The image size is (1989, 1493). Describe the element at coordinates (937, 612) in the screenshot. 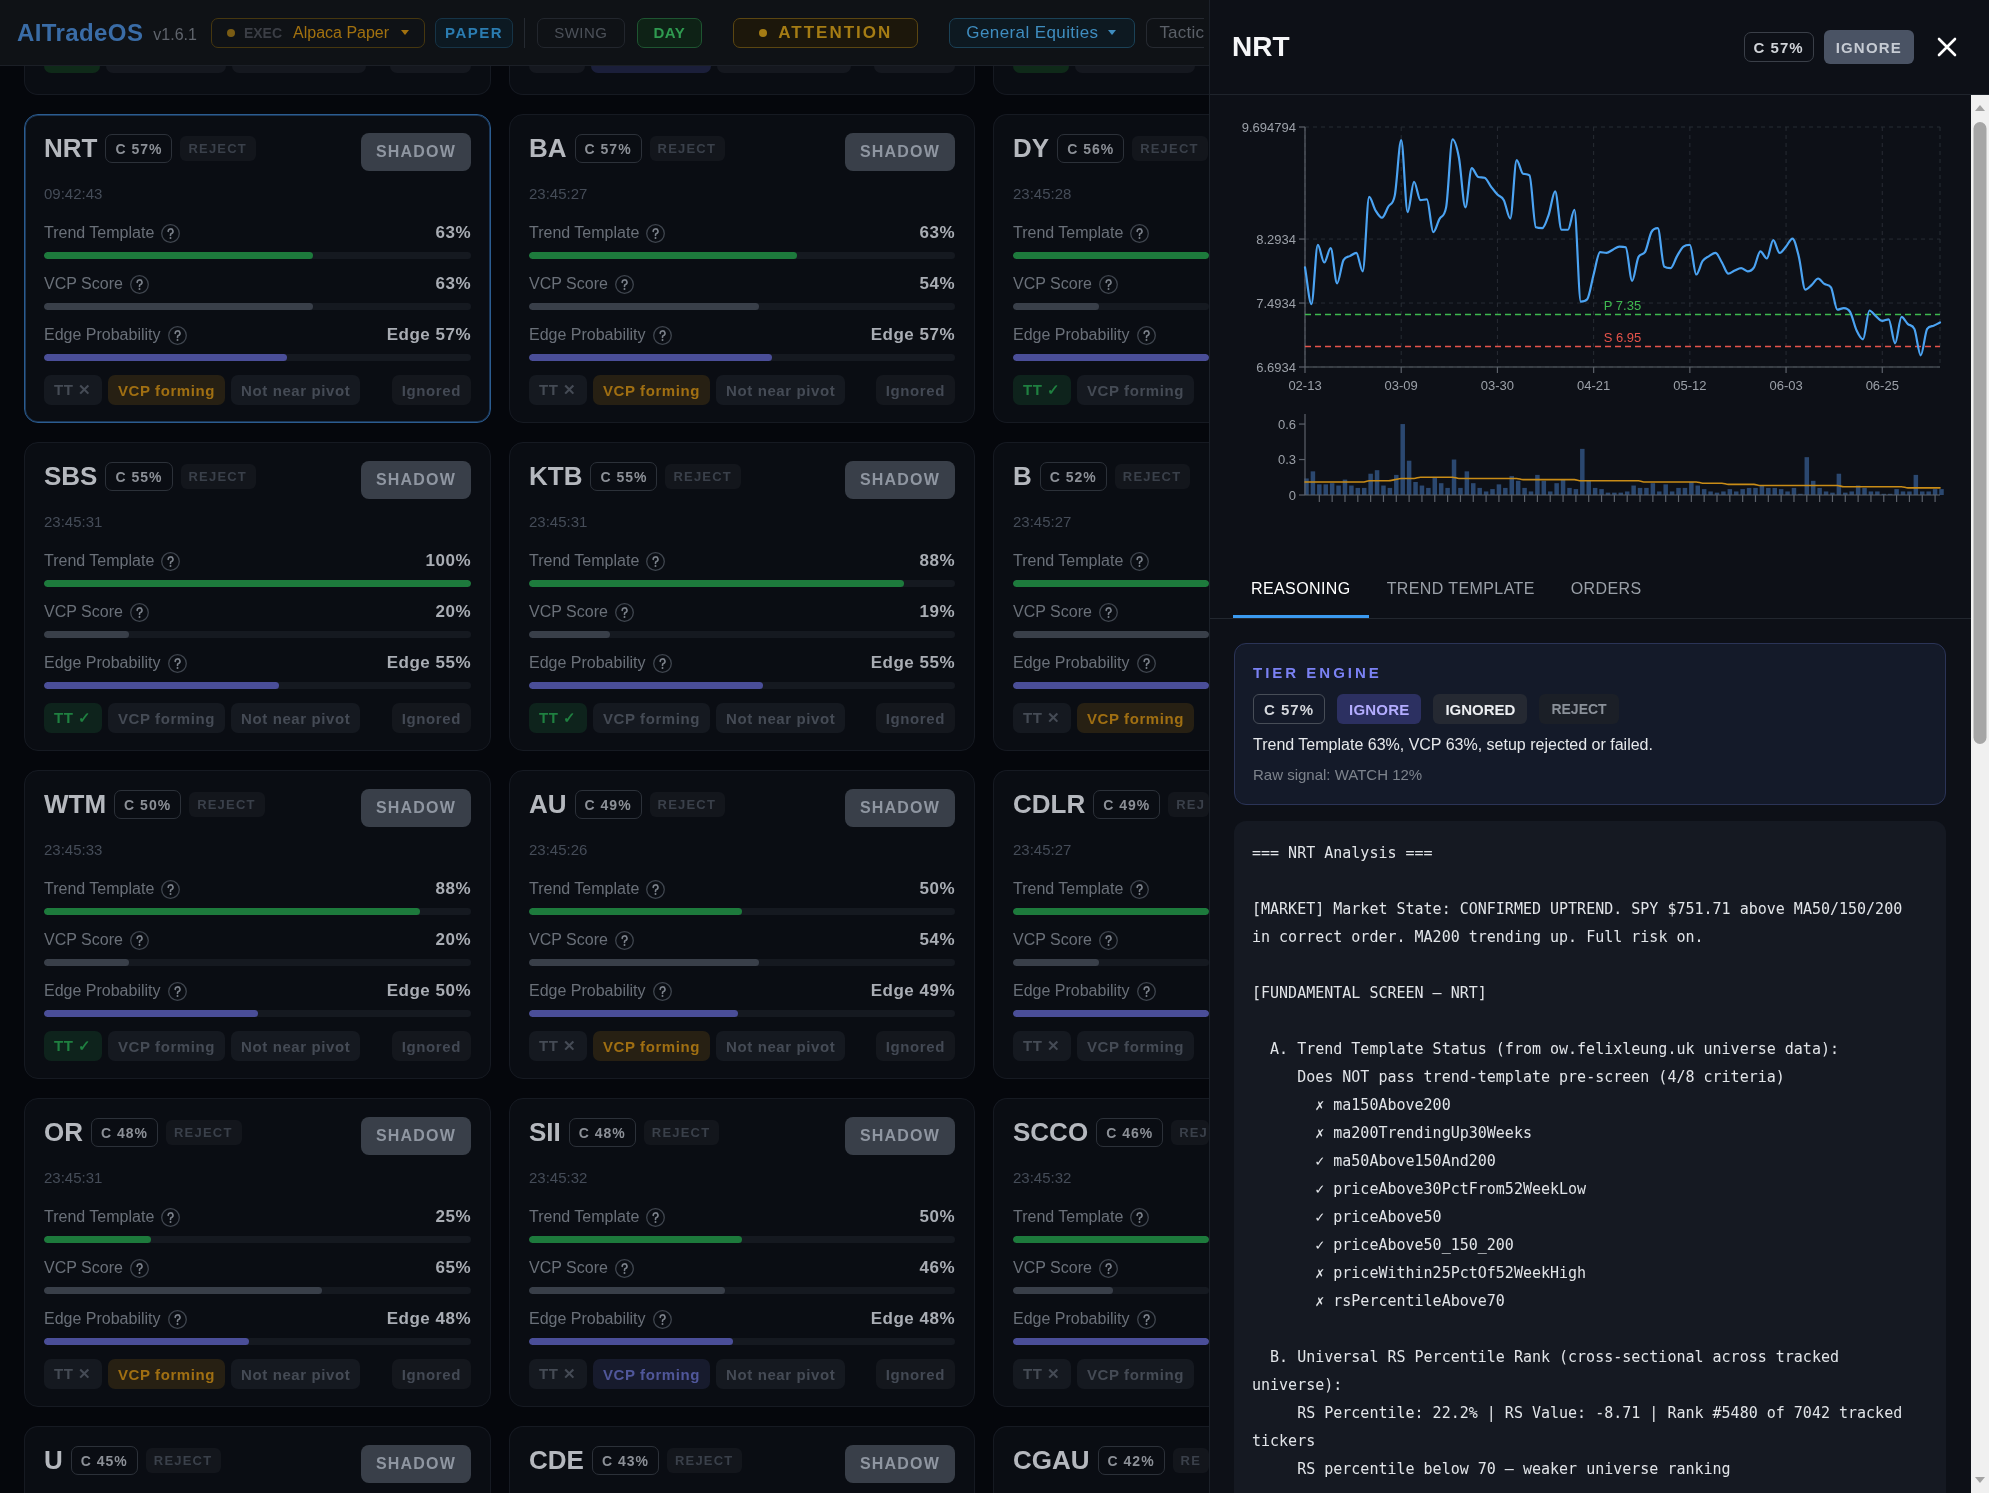

I see `metric-value: 19%` at that location.